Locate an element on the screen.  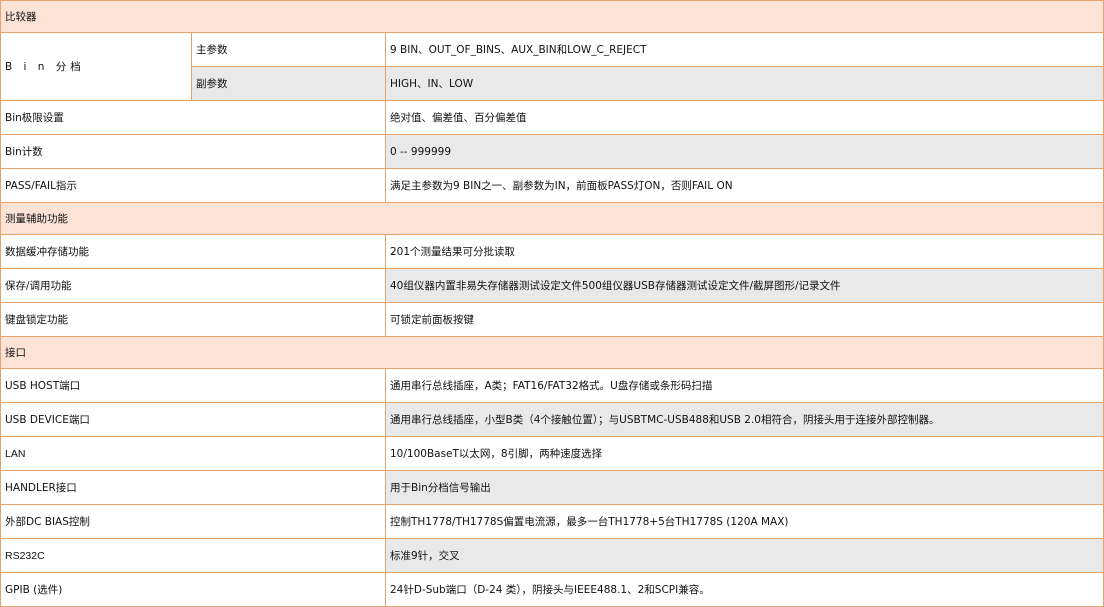
row-value-usb-host: 通用串行总线插座，A类；FAT16/FAT32格式。U盘存储或条形码扫描 is located at coordinates (744, 385).